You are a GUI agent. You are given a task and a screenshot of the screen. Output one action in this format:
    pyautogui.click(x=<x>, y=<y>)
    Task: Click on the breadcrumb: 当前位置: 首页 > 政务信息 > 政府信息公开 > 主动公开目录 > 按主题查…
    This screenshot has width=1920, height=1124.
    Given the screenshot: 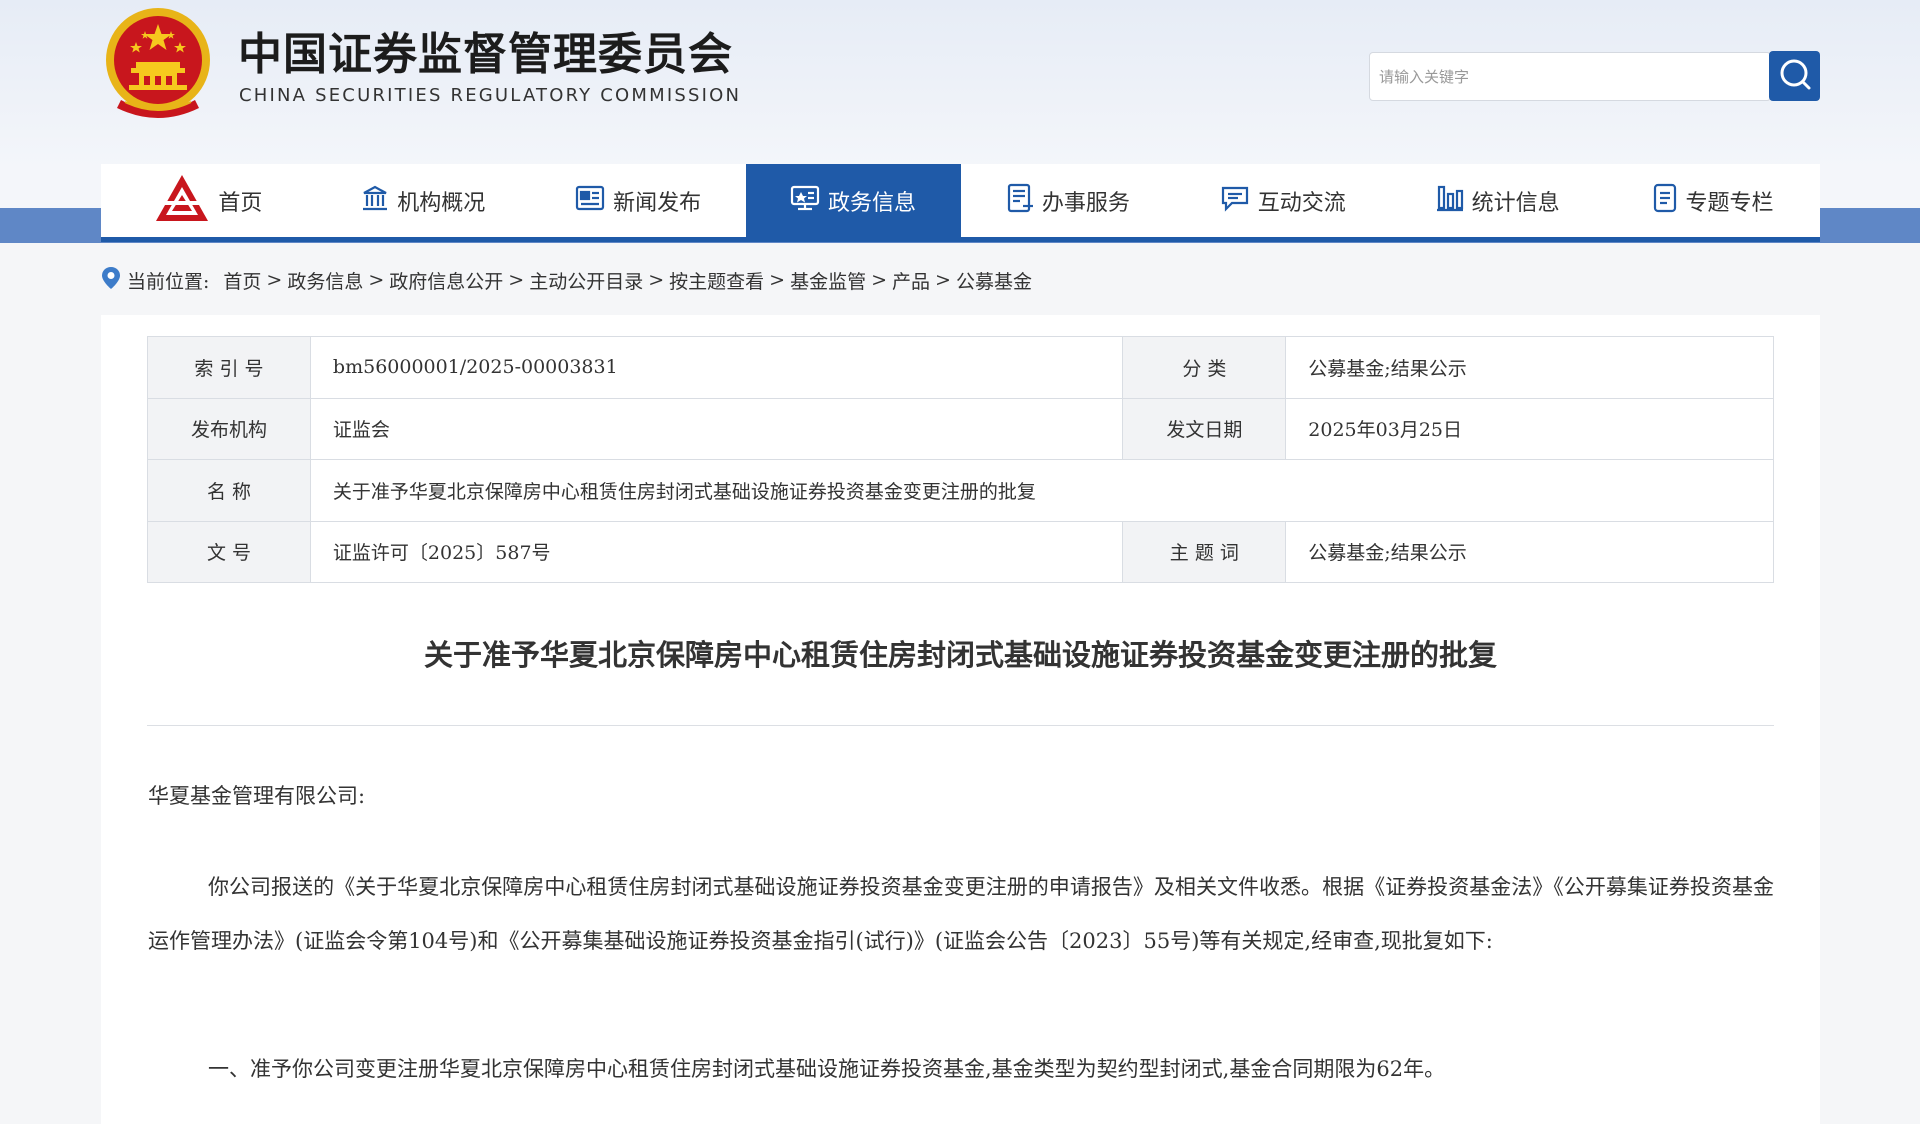 What is the action you would take?
    pyautogui.click(x=566, y=280)
    